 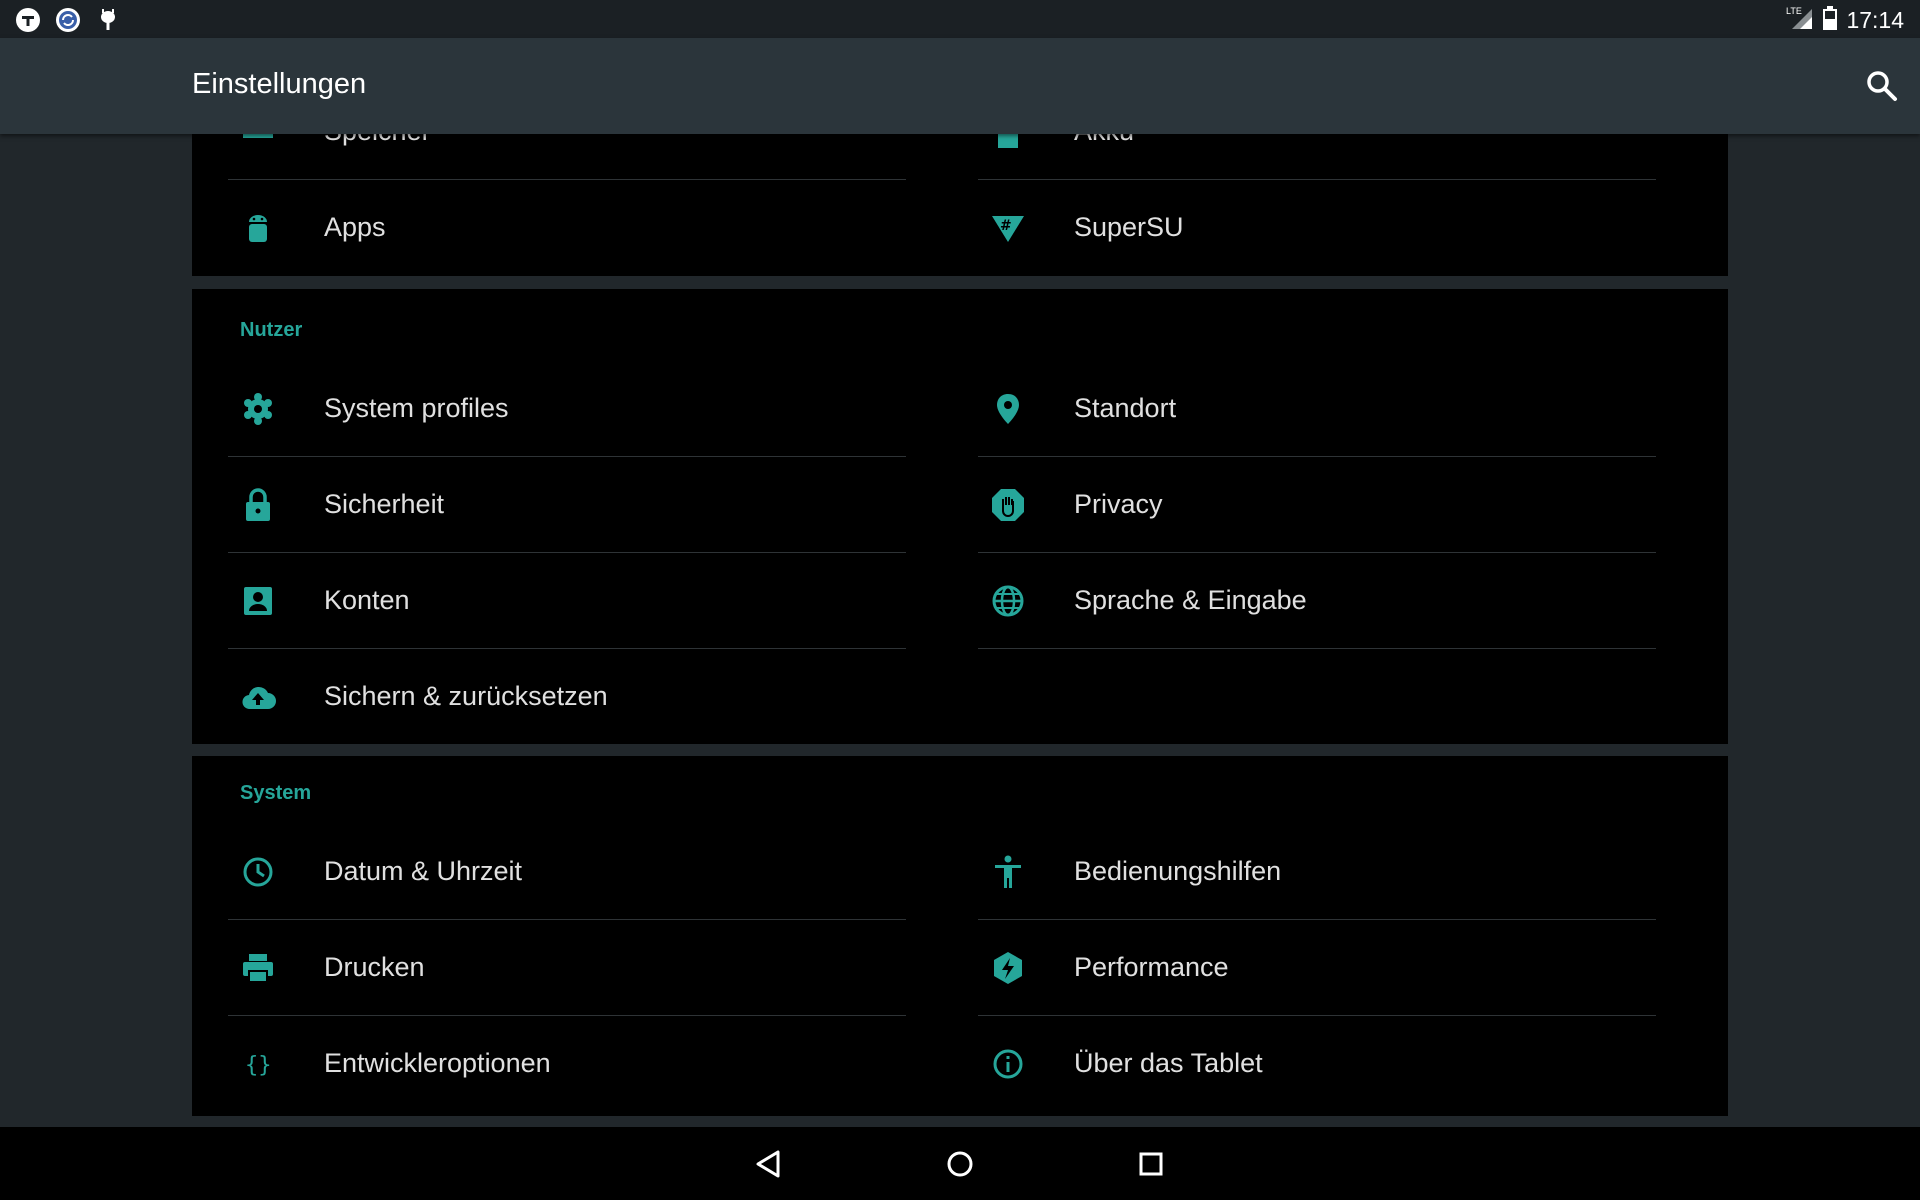 I want to click on settings-item-akku: Akku, so click(x=1299, y=157).